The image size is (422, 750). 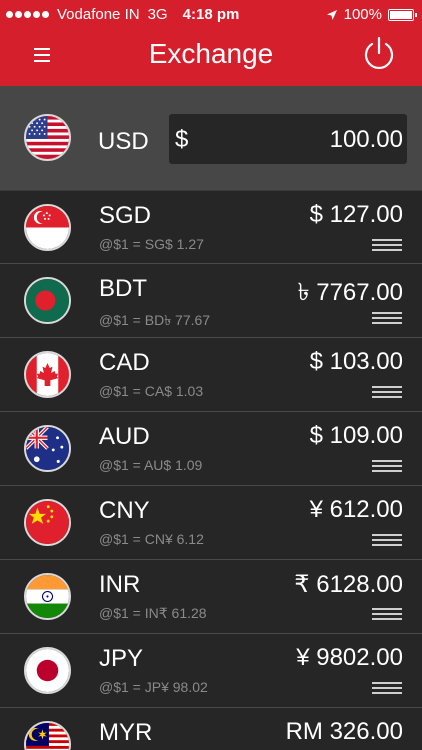 I want to click on cn-flag-icon, so click(x=47, y=522).